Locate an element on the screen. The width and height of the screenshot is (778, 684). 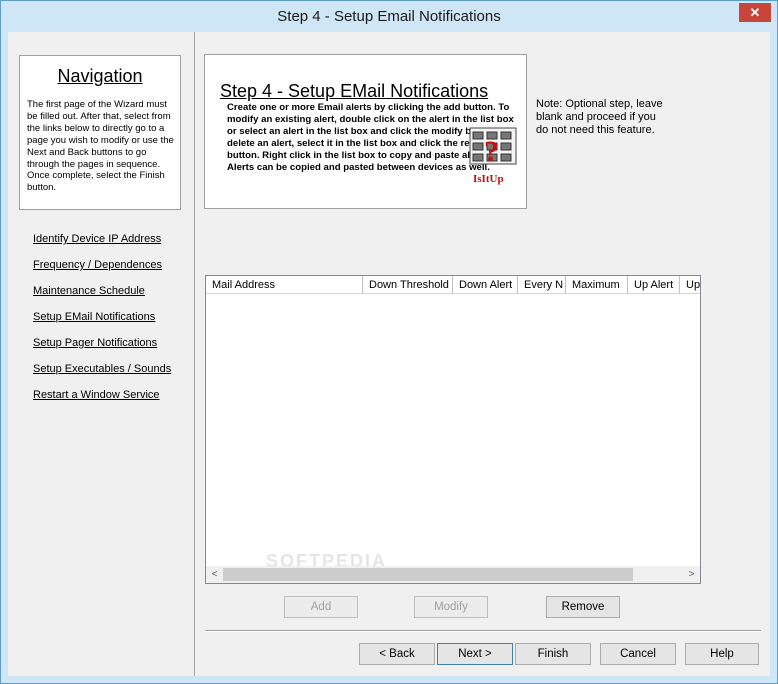
cancel-button: Cancel is located at coordinates (638, 654).